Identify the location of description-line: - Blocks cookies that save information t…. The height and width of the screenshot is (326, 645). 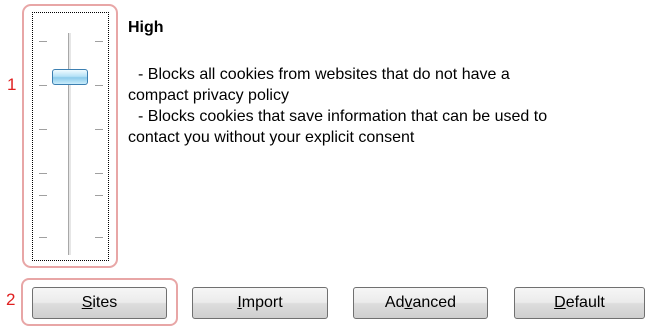
(343, 116).